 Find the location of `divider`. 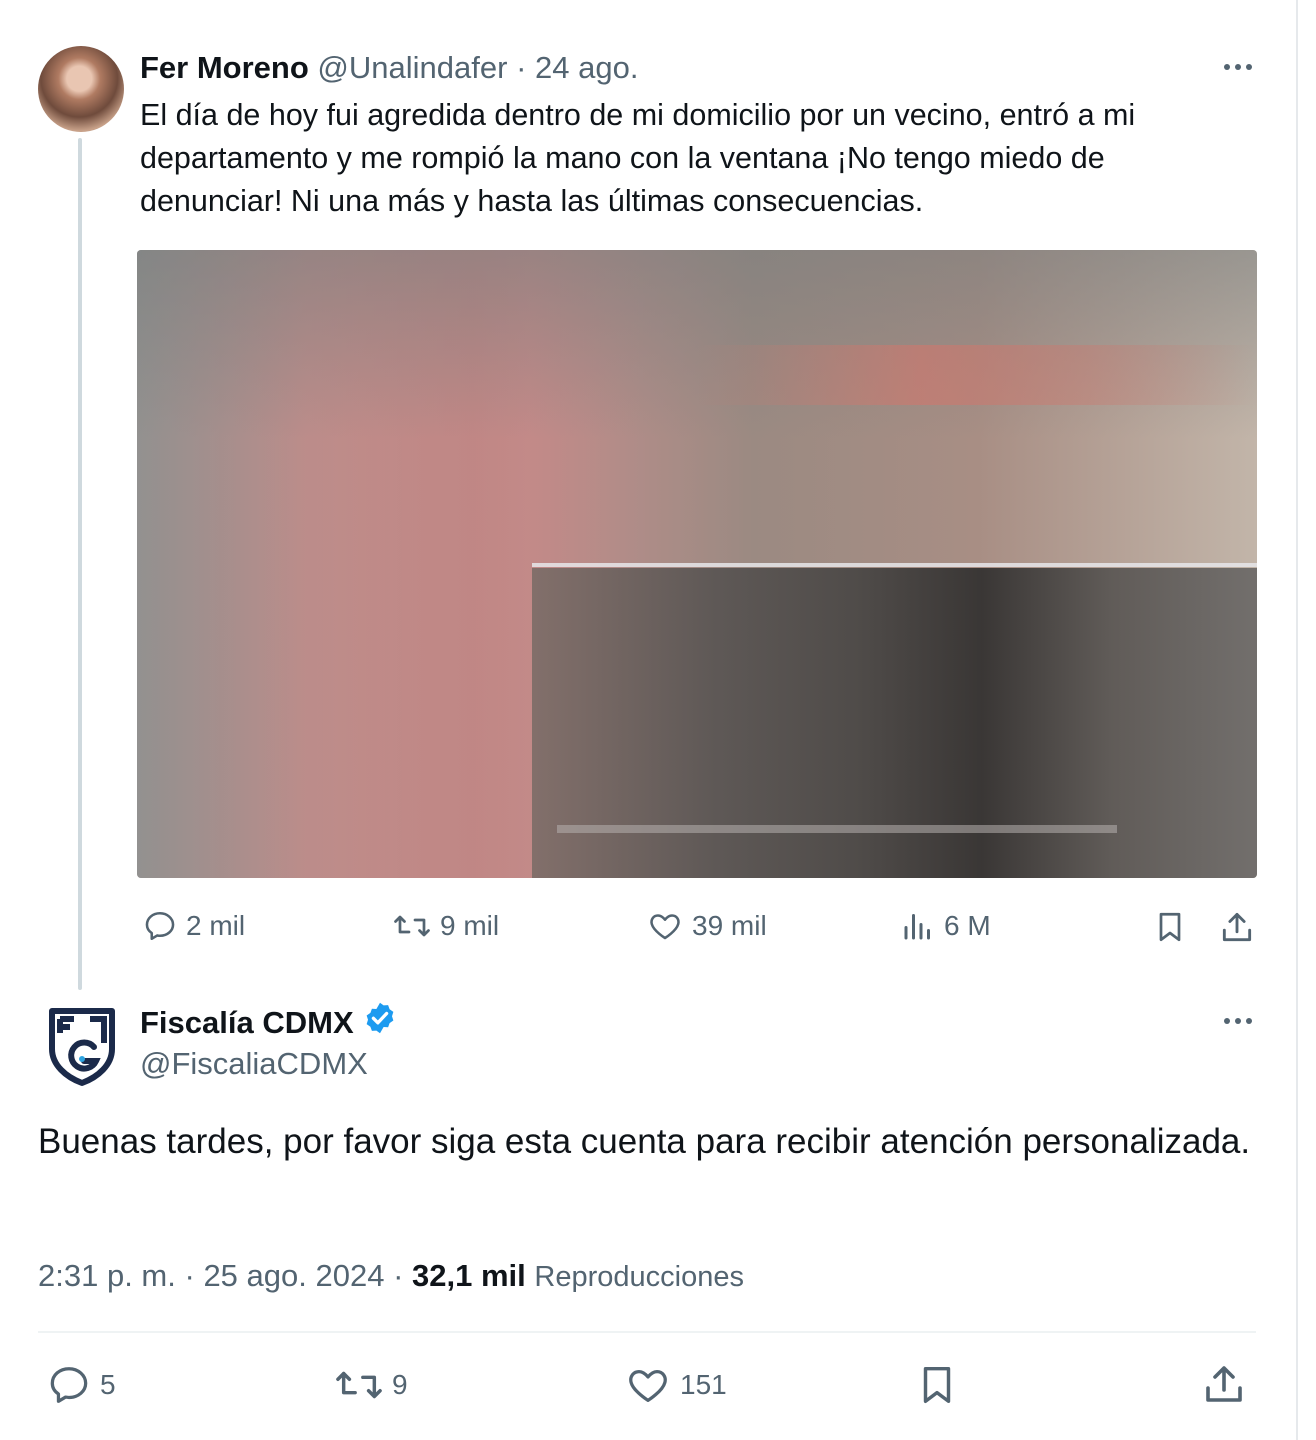

divider is located at coordinates (647, 1332).